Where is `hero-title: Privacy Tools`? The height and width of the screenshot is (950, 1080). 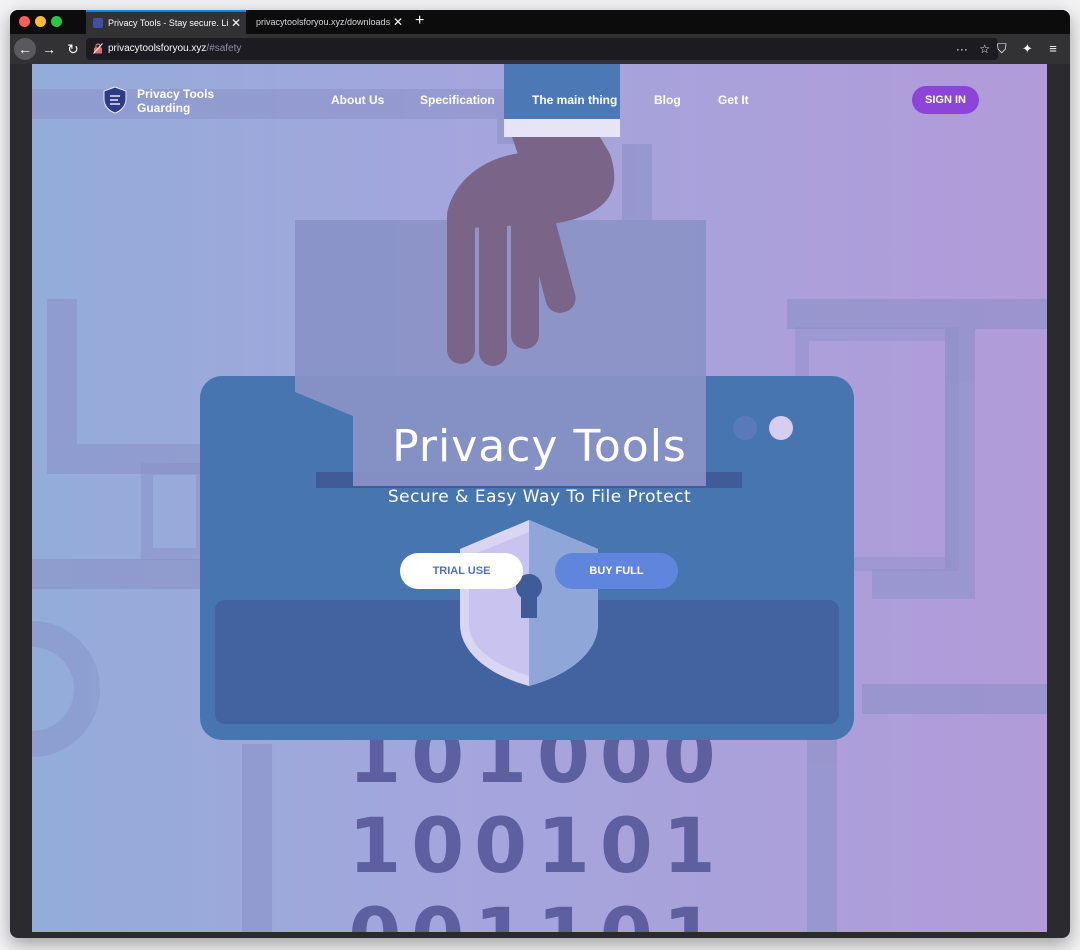 hero-title: Privacy Tools is located at coordinates (539, 446).